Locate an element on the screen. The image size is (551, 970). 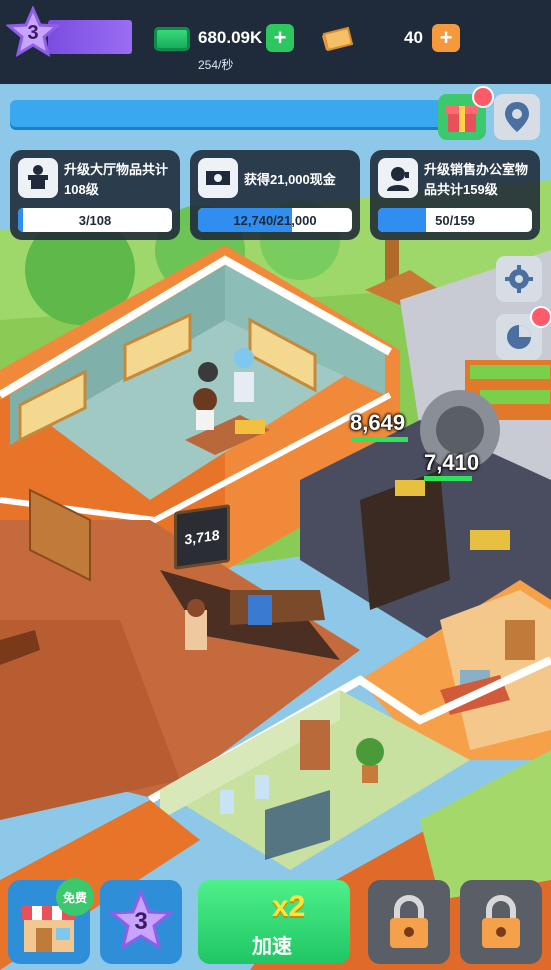
settings-button is located at coordinates (519, 279).